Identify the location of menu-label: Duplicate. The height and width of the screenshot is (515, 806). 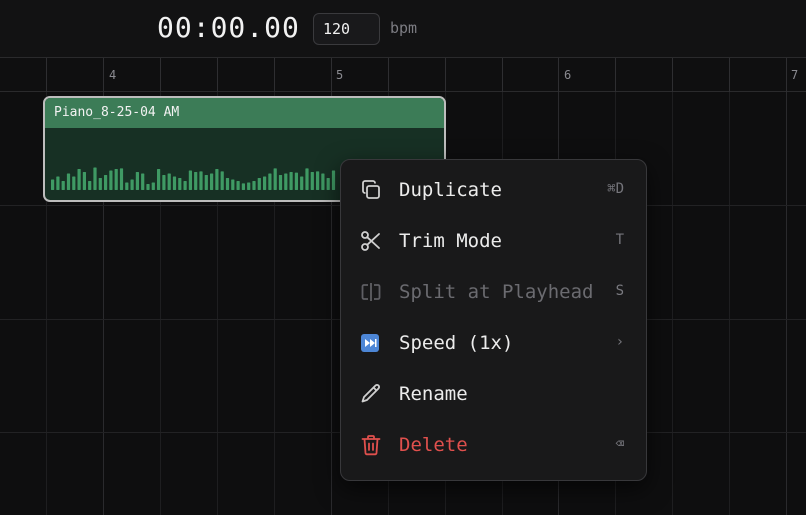
(450, 190).